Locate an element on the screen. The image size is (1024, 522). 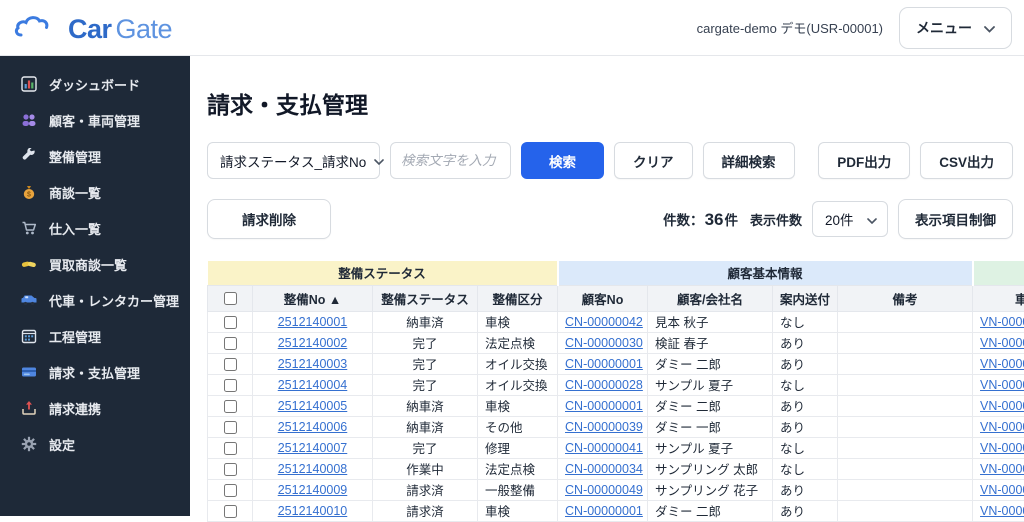
menu-button: メニュー is located at coordinates (955, 28).